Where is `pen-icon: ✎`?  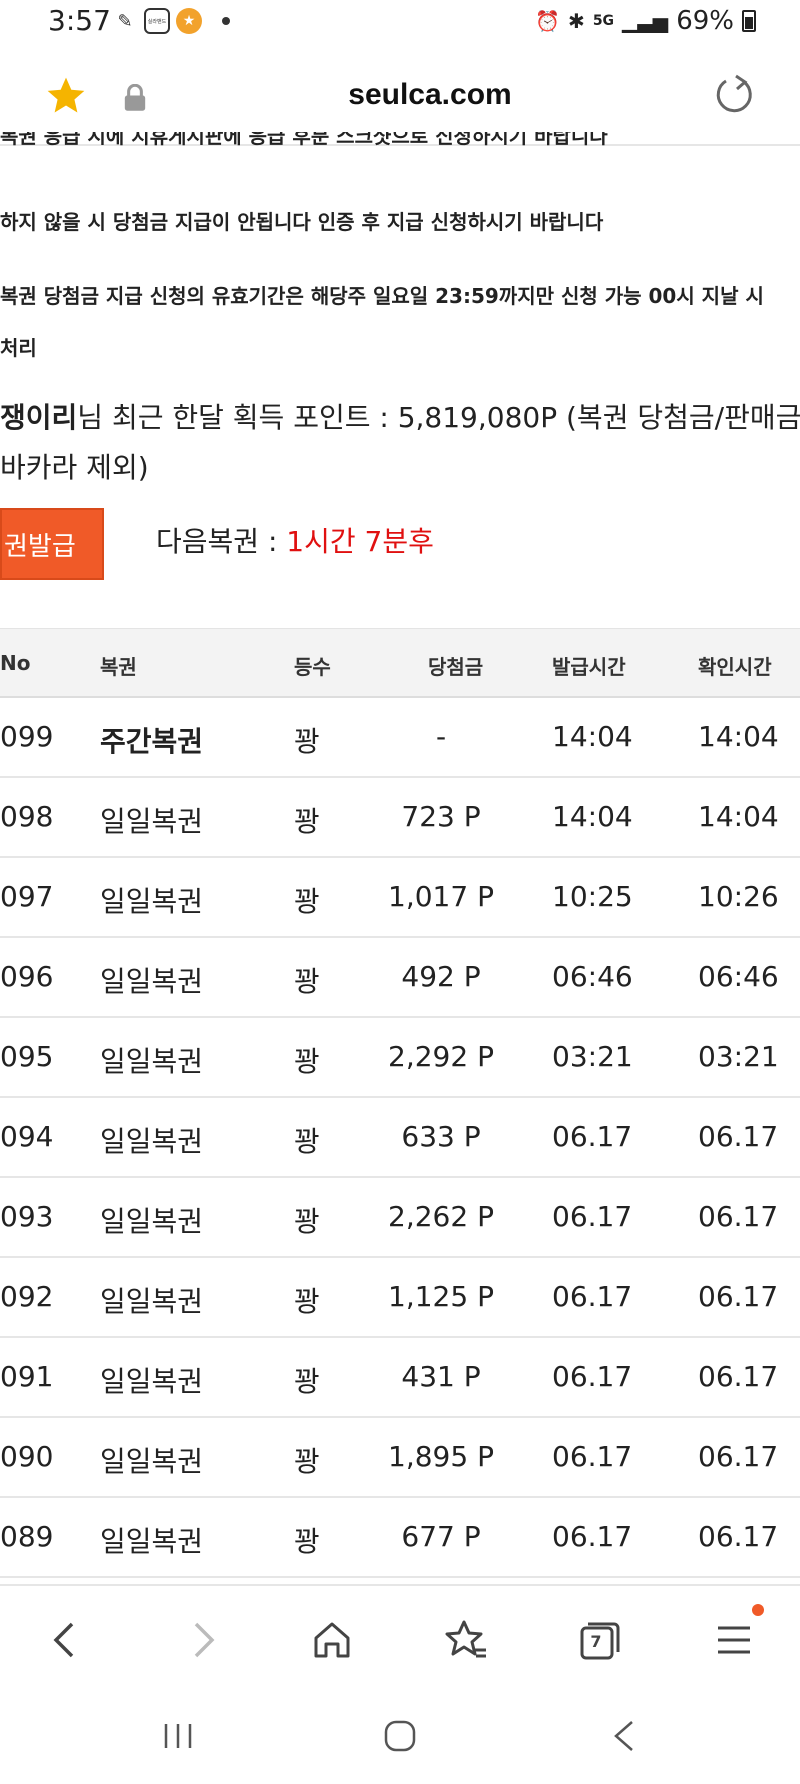 pen-icon: ✎ is located at coordinates (125, 21).